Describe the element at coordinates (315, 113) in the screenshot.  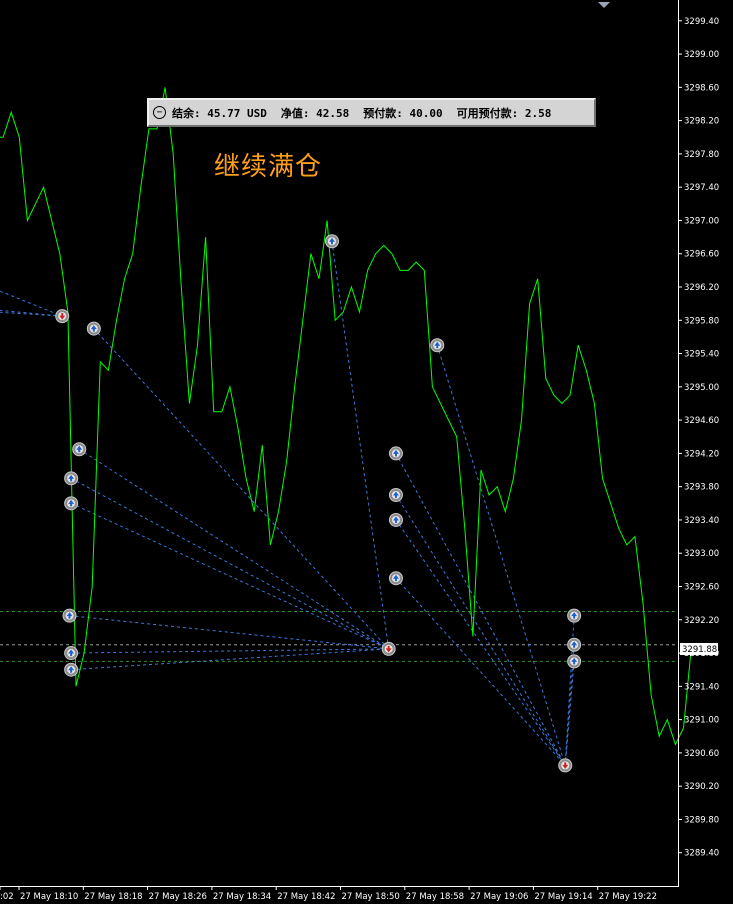
I see `equity-label: 净值: 42.58` at that location.